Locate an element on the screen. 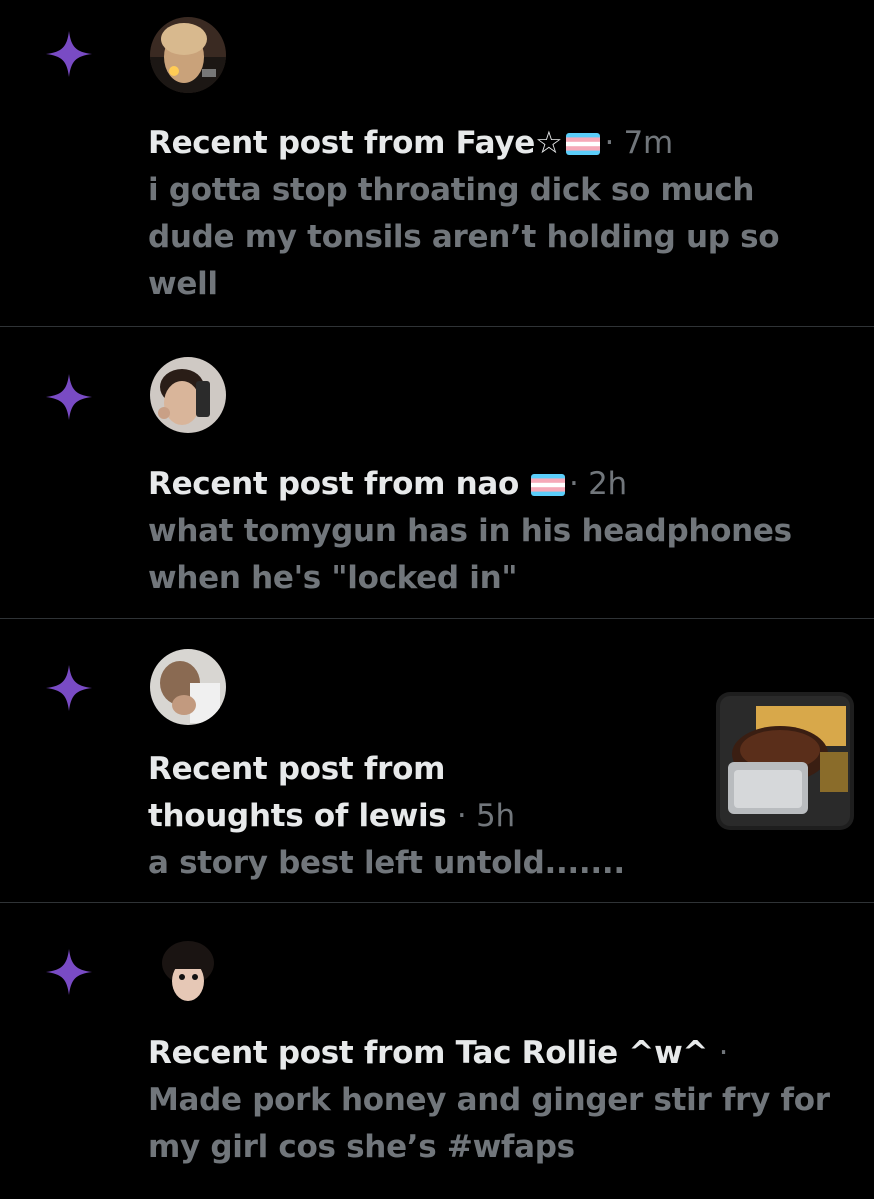 Image resolution: width=874 pixels, height=1199 pixels. body-line: i gotta stop throating dick so much is located at coordinates (451, 190).